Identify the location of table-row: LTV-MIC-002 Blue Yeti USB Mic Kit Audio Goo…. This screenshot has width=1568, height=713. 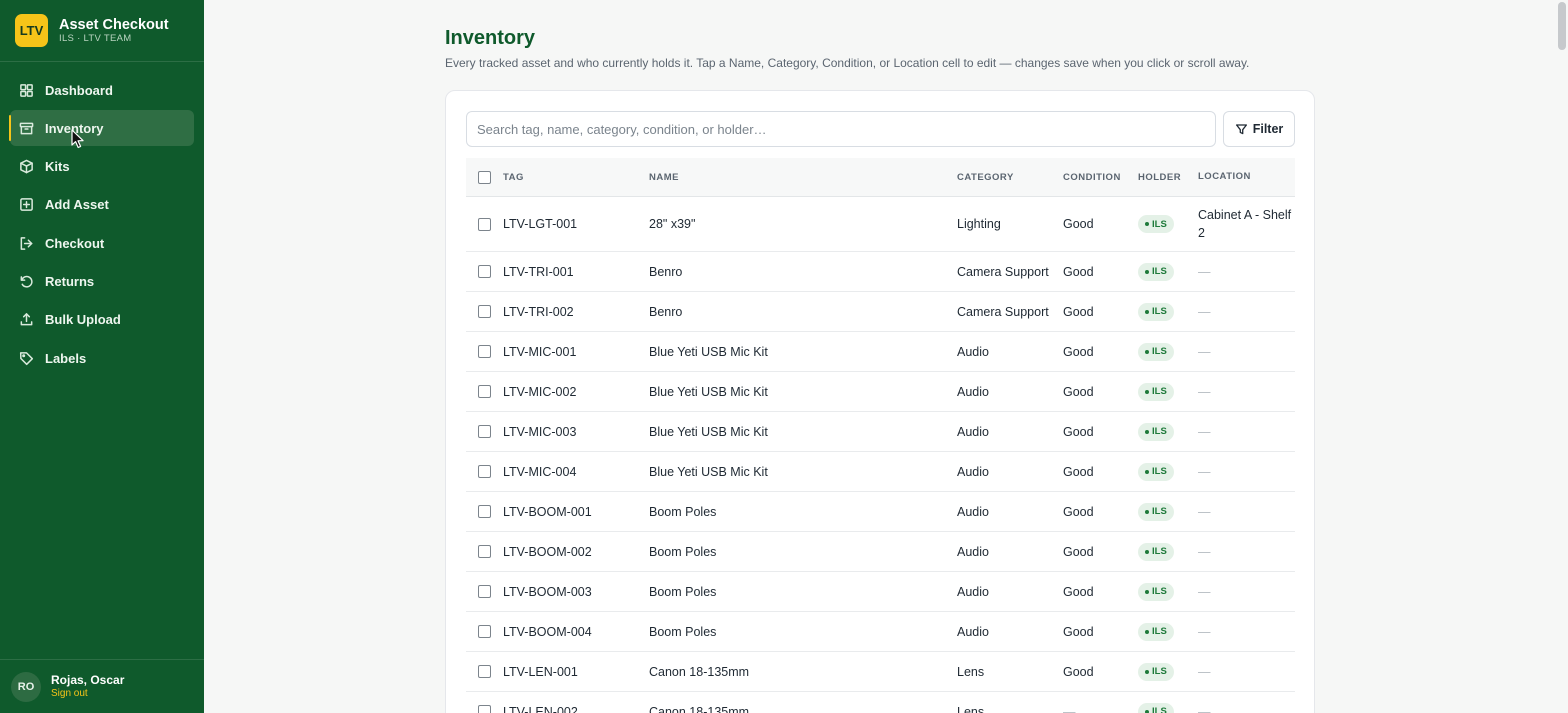
(880, 392).